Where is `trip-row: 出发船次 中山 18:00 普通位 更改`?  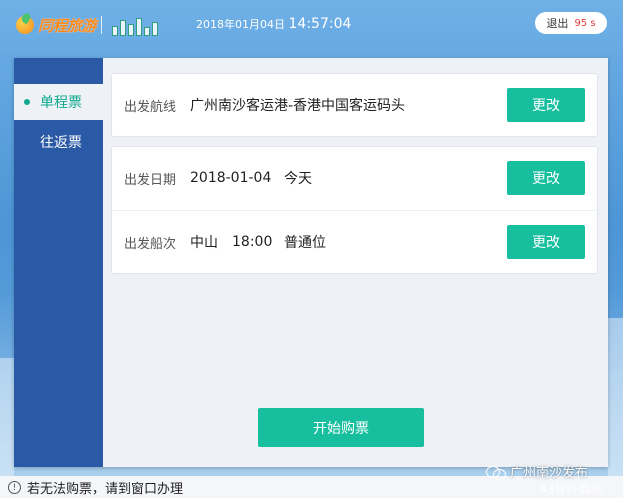
trip-row: 出发船次 中山 18:00 普通位 更改 is located at coordinates (354, 242).